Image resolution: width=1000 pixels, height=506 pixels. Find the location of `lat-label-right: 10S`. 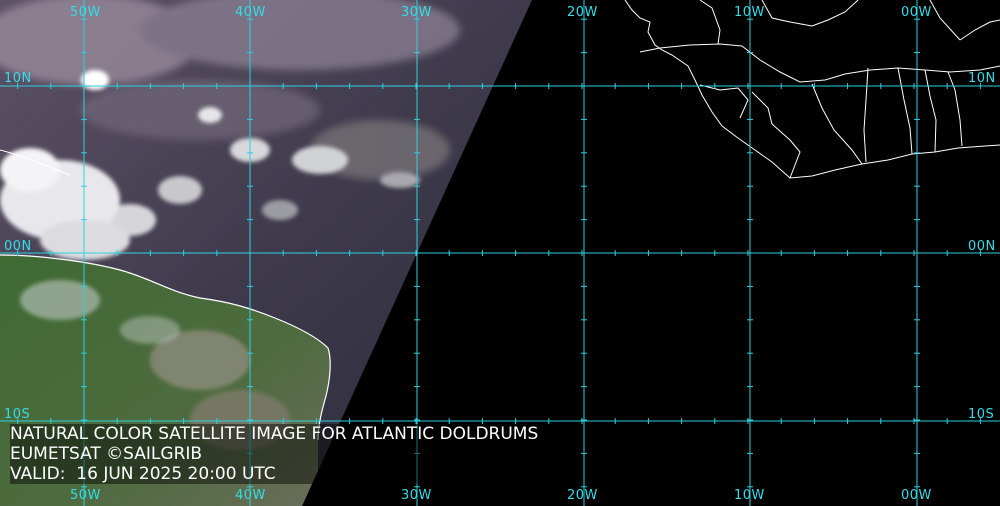

lat-label-right: 10S is located at coordinates (981, 414).